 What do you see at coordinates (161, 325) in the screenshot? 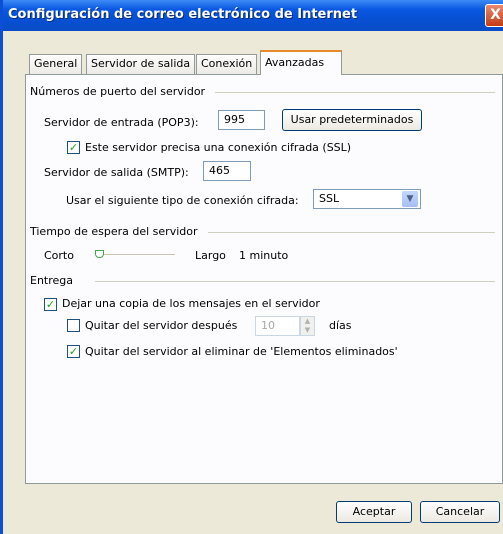
I see `remove-after-label: Quitar del servidor después` at bounding box center [161, 325].